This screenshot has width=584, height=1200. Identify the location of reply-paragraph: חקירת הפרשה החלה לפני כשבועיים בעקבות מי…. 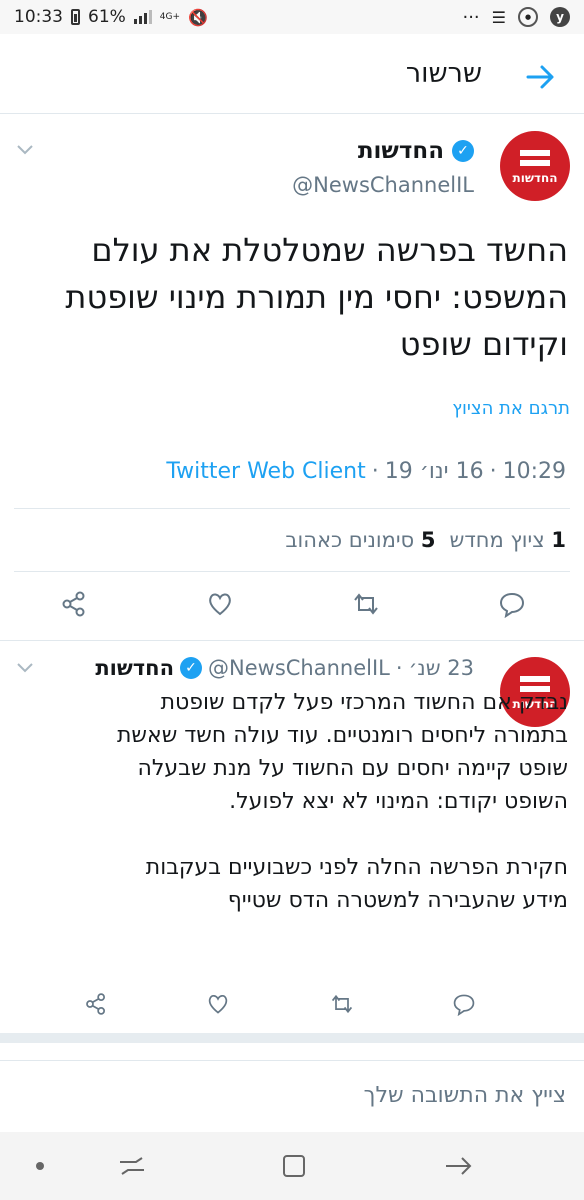
(356, 884).